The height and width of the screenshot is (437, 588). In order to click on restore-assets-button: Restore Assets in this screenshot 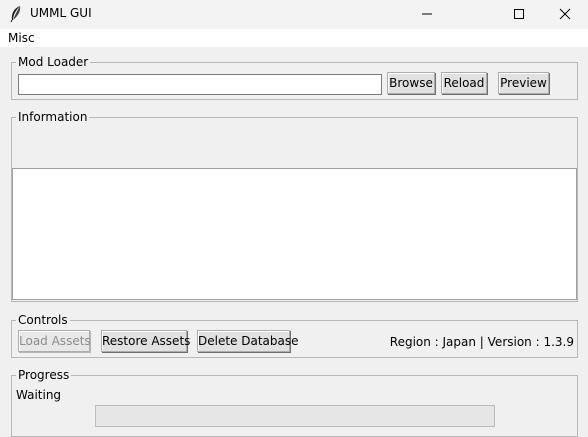, I will do `click(145, 341)`.